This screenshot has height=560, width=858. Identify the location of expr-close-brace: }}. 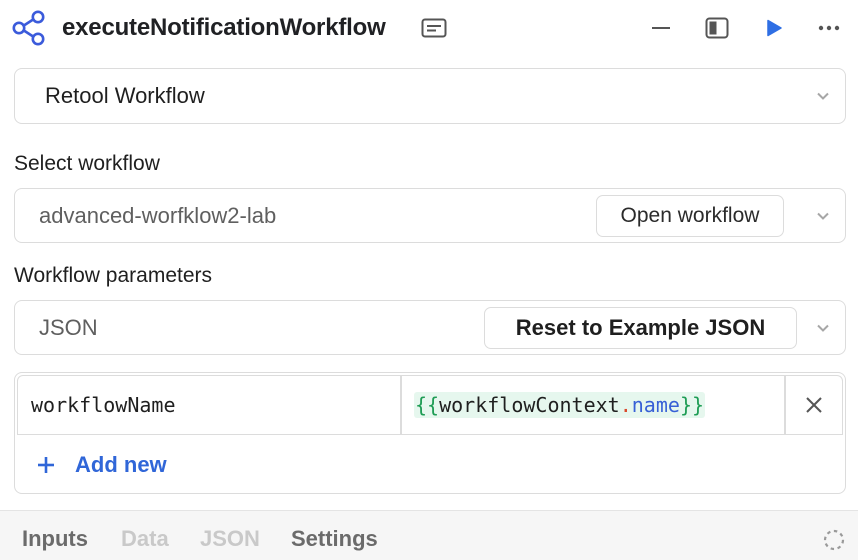
(692, 405).